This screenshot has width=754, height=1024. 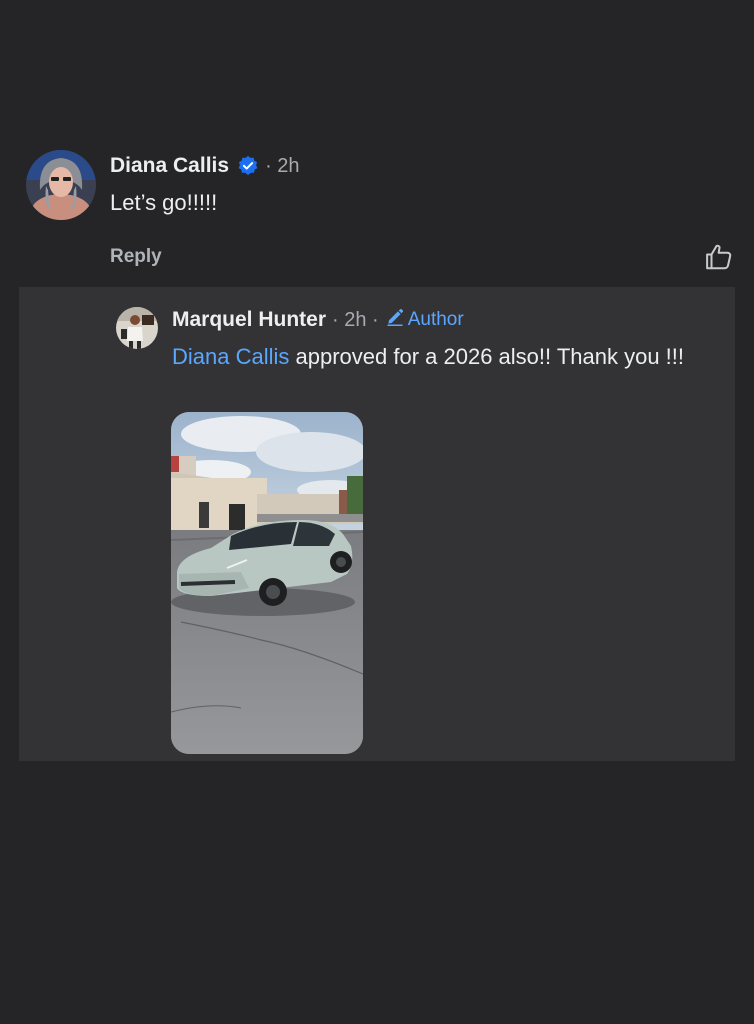 What do you see at coordinates (719, 257) in the screenshot?
I see `thumbs-up-icon` at bounding box center [719, 257].